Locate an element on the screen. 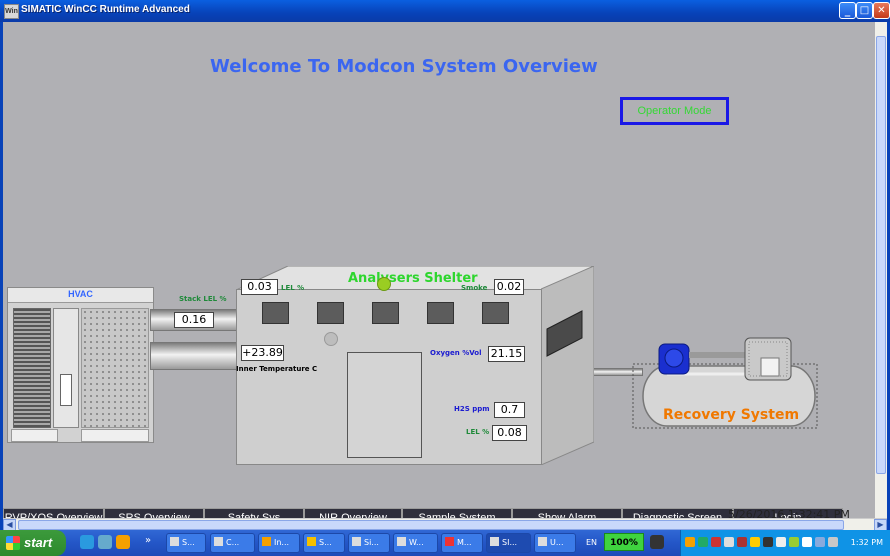 The height and width of the screenshot is (556, 890). hvac-label: HVAC is located at coordinates (80, 294).